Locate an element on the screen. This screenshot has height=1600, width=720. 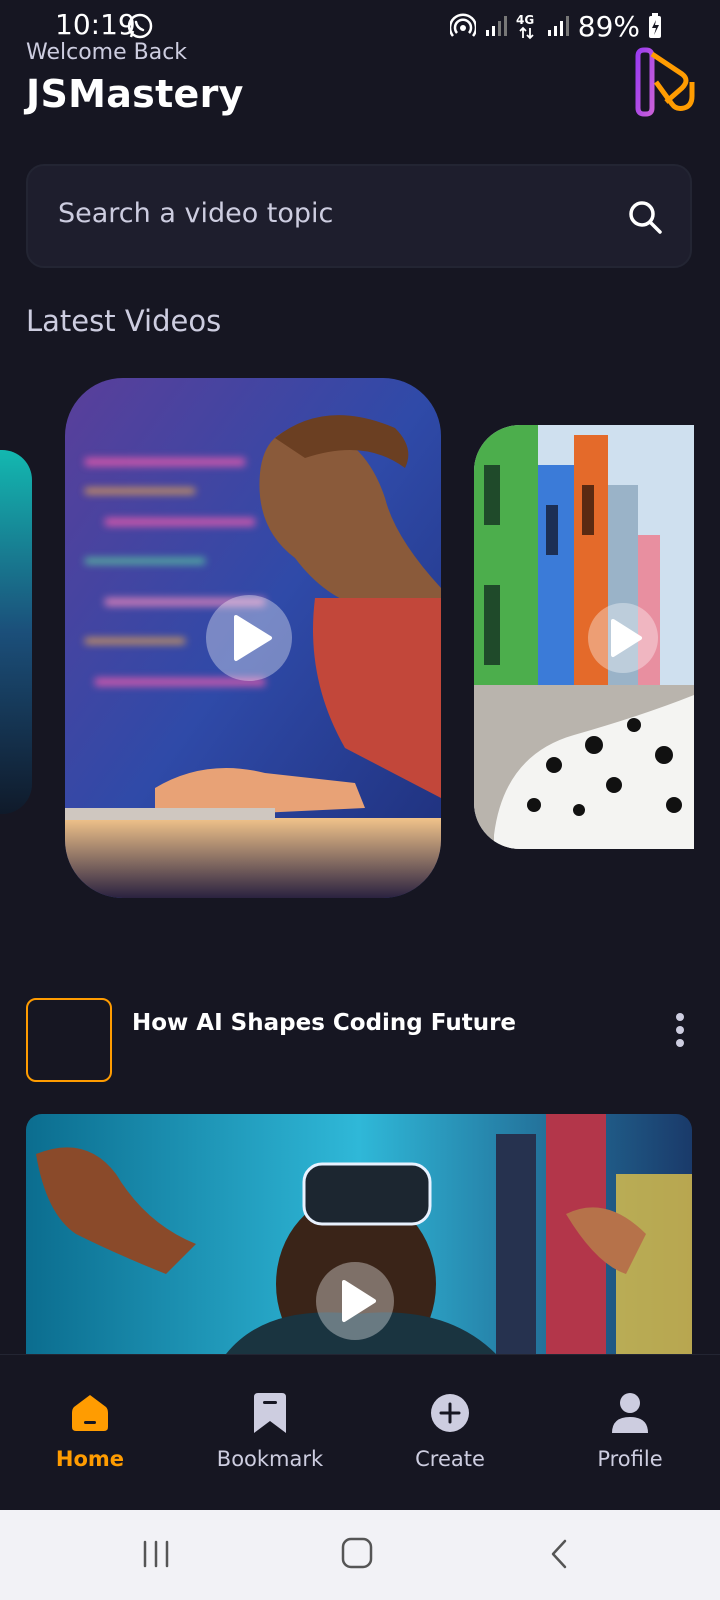
tab-profile: Profile is located at coordinates (630, 1433).